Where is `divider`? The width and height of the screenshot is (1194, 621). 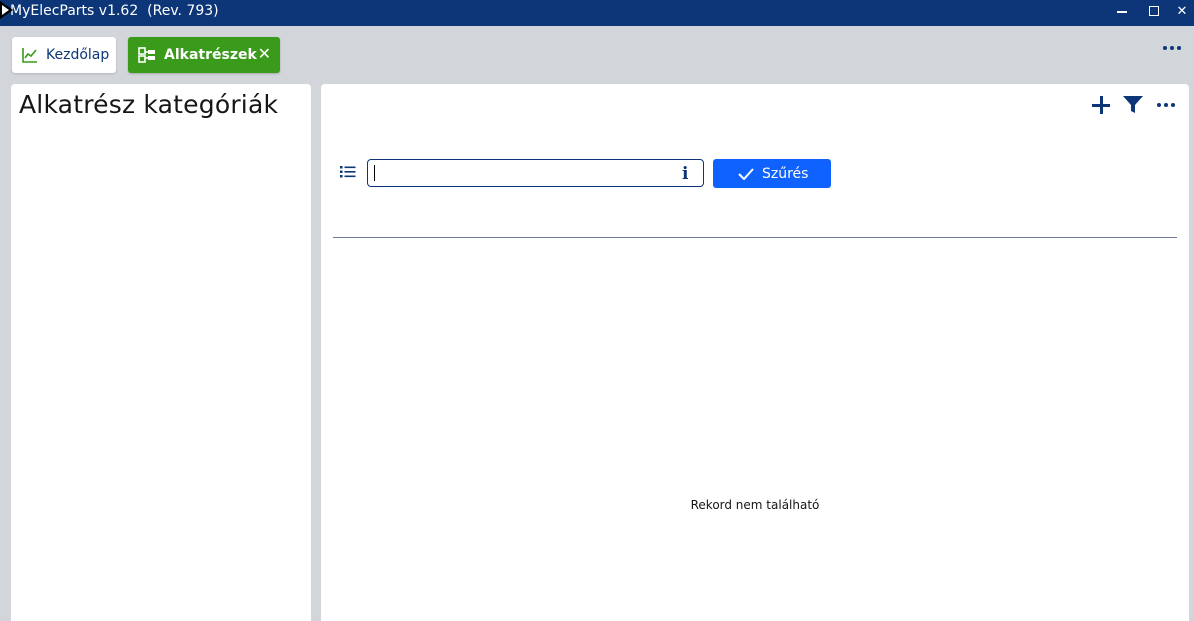 divider is located at coordinates (755, 237).